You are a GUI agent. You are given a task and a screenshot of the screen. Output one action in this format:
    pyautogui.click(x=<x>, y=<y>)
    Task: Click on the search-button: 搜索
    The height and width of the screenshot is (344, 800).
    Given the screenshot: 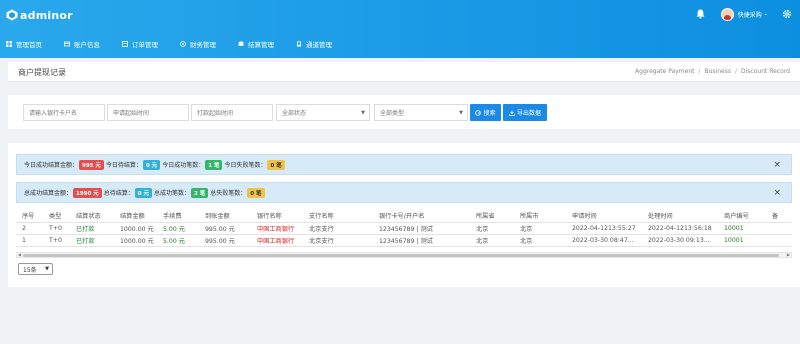 What is the action you would take?
    pyautogui.click(x=485, y=112)
    